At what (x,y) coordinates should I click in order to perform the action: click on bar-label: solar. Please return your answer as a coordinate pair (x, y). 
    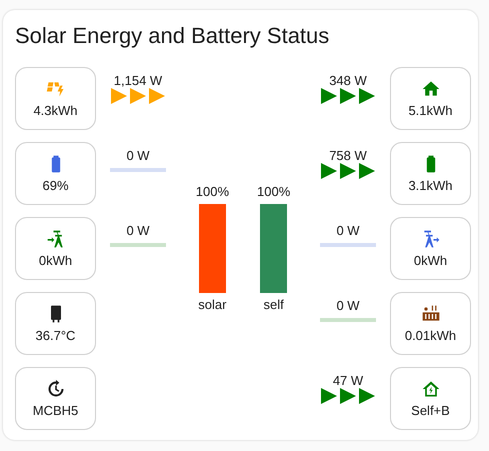
    Looking at the image, I should click on (212, 305).